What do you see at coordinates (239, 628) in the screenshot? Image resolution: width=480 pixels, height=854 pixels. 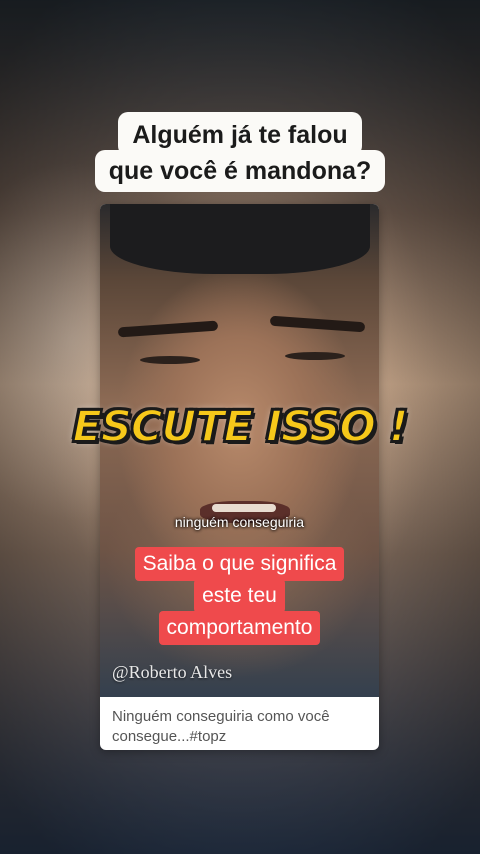 I see `red-caption-line-3: comportamento` at bounding box center [239, 628].